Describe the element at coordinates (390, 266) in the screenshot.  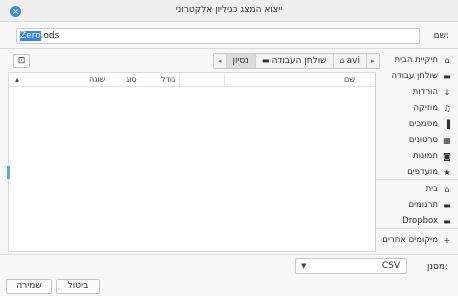
I see `filter-value: CSV` at that location.